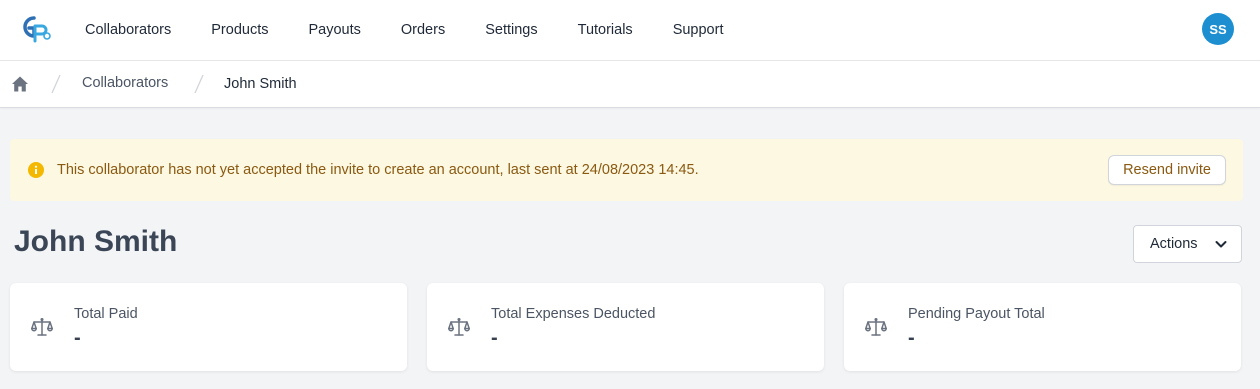 This screenshot has width=1260, height=389. I want to click on info-icon, so click(36, 170).